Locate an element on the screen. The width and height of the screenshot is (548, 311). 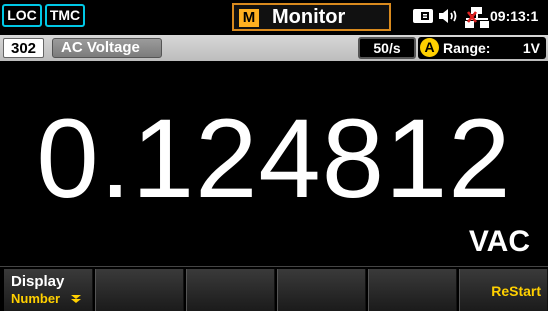
range-label: Range: is located at coordinates (467, 48).